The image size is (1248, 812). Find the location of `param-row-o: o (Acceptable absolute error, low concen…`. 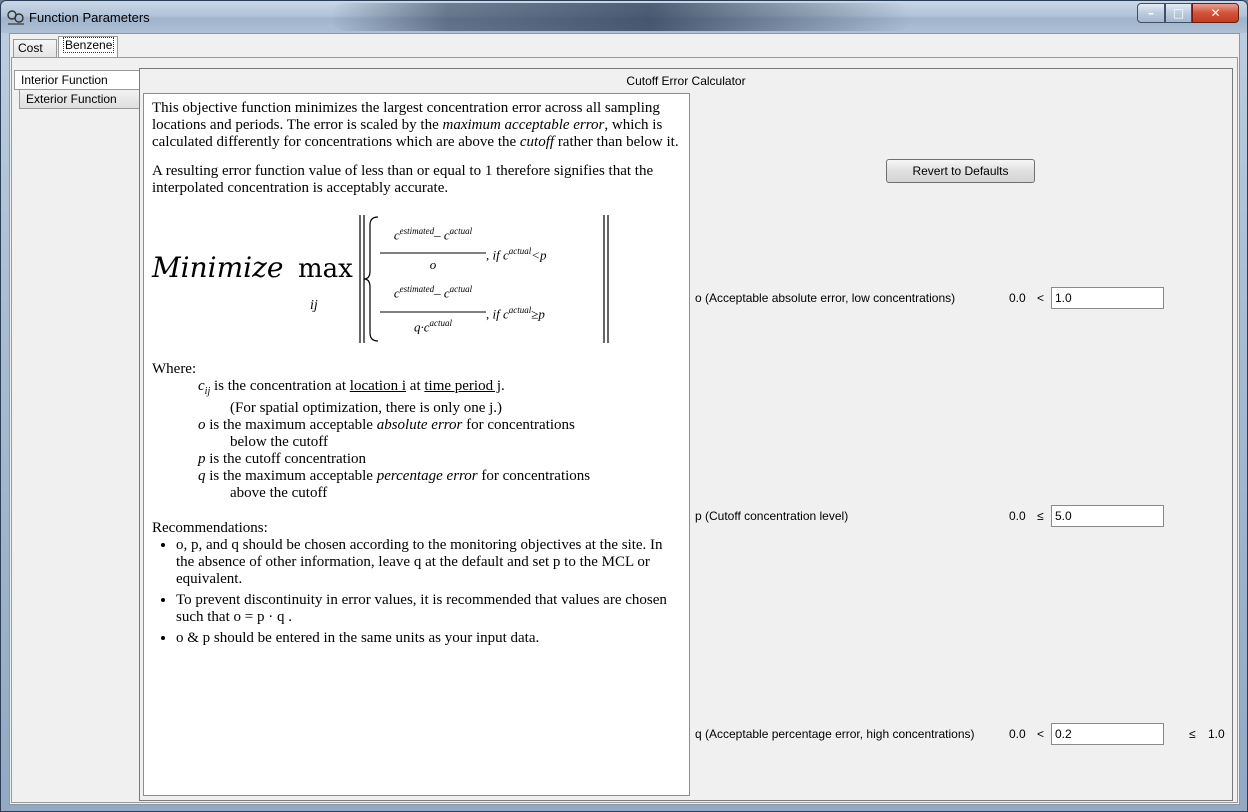

param-row-o: o (Acceptable absolute error, low concen… is located at coordinates (962, 298).